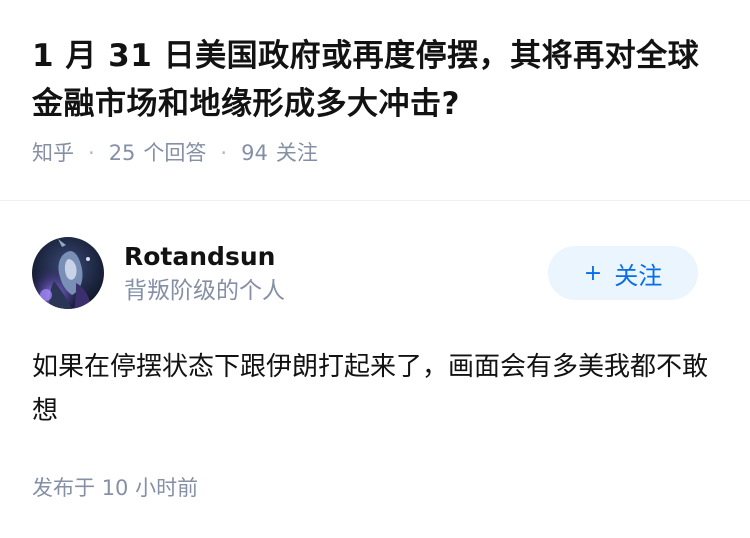  Describe the element at coordinates (204, 257) in the screenshot. I see `author-name: Rotandsun` at that location.